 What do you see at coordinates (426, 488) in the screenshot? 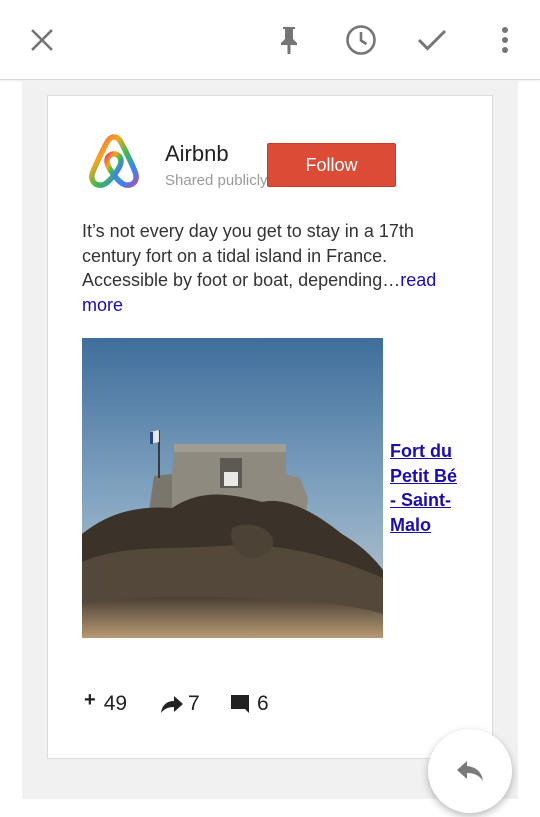
I see `link-title: Fort du Petit Bé - Saint-Malo` at bounding box center [426, 488].